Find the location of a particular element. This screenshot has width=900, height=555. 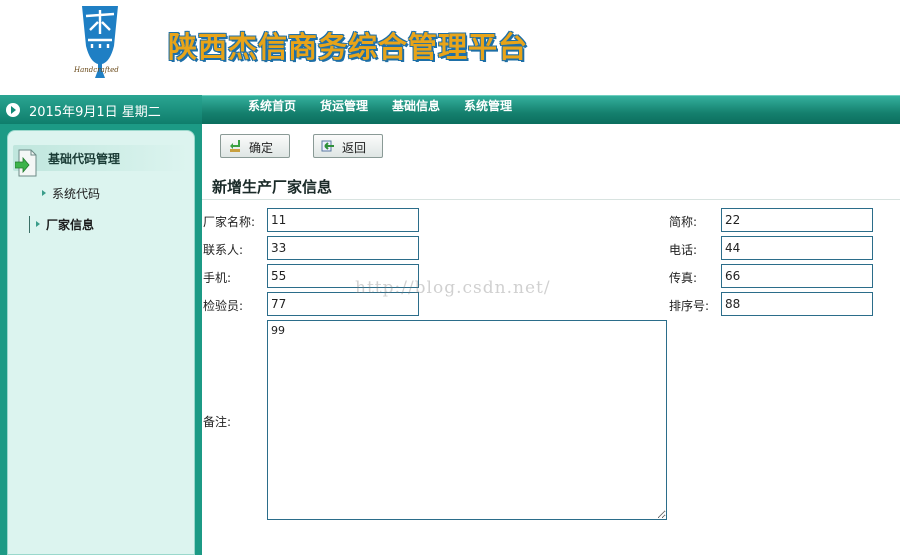

document-arrow-icon is located at coordinates (26, 163).